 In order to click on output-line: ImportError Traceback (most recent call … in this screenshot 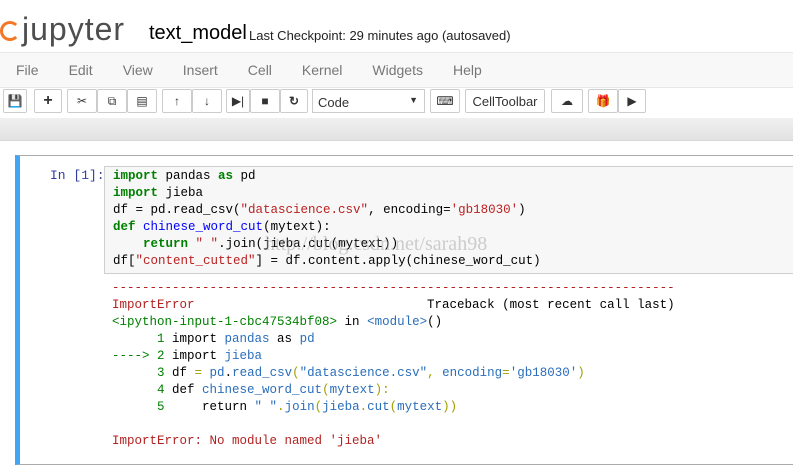, I will do `click(393, 305)`.